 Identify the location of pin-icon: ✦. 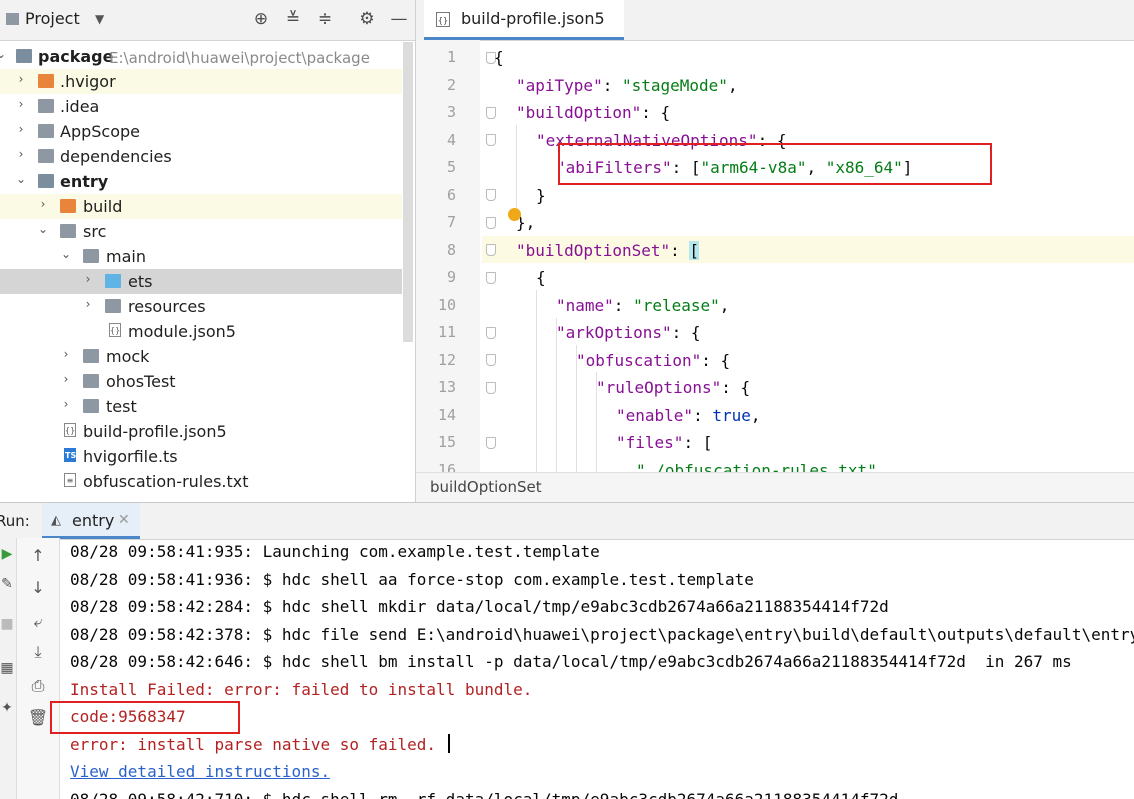
(7, 708).